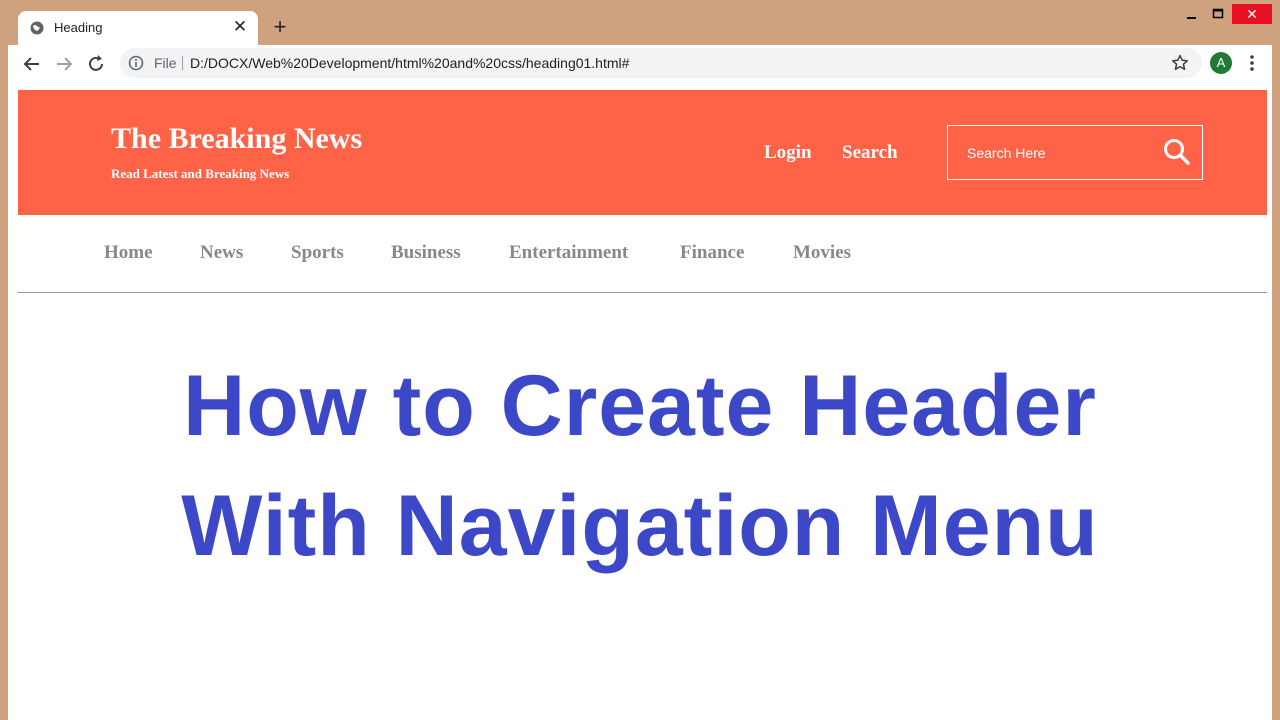  I want to click on file-label: File, so click(165, 63).